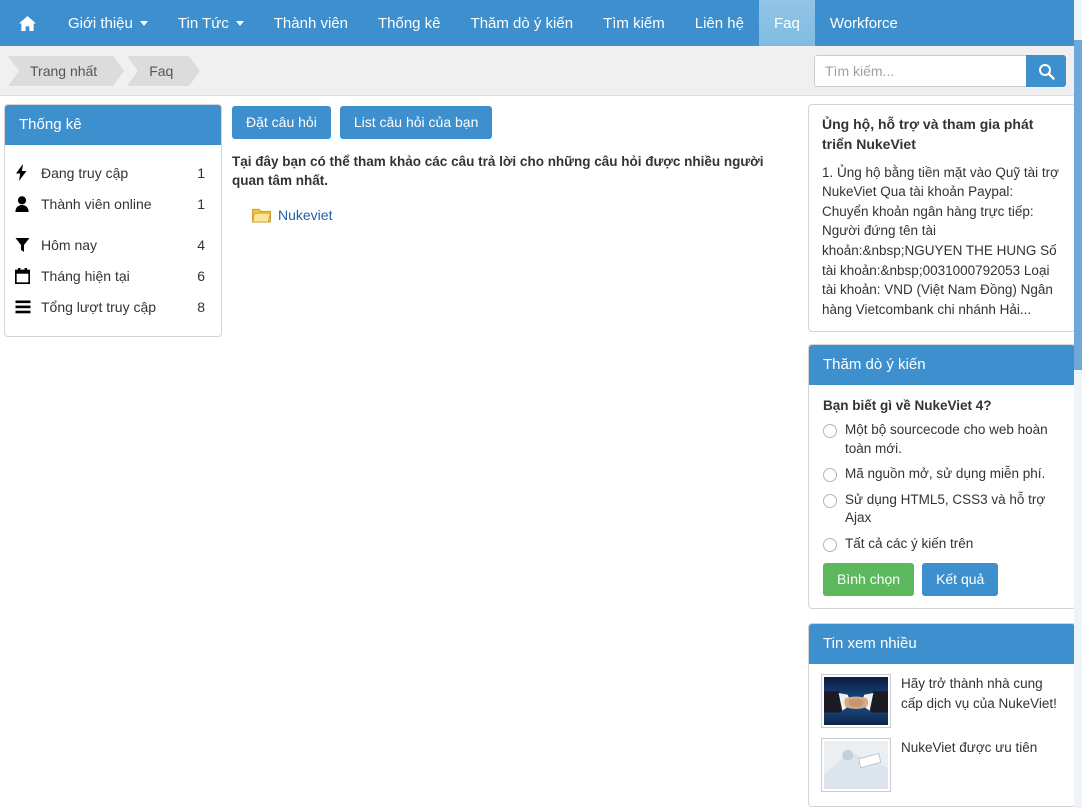  I want to click on user-icon, so click(28, 203).